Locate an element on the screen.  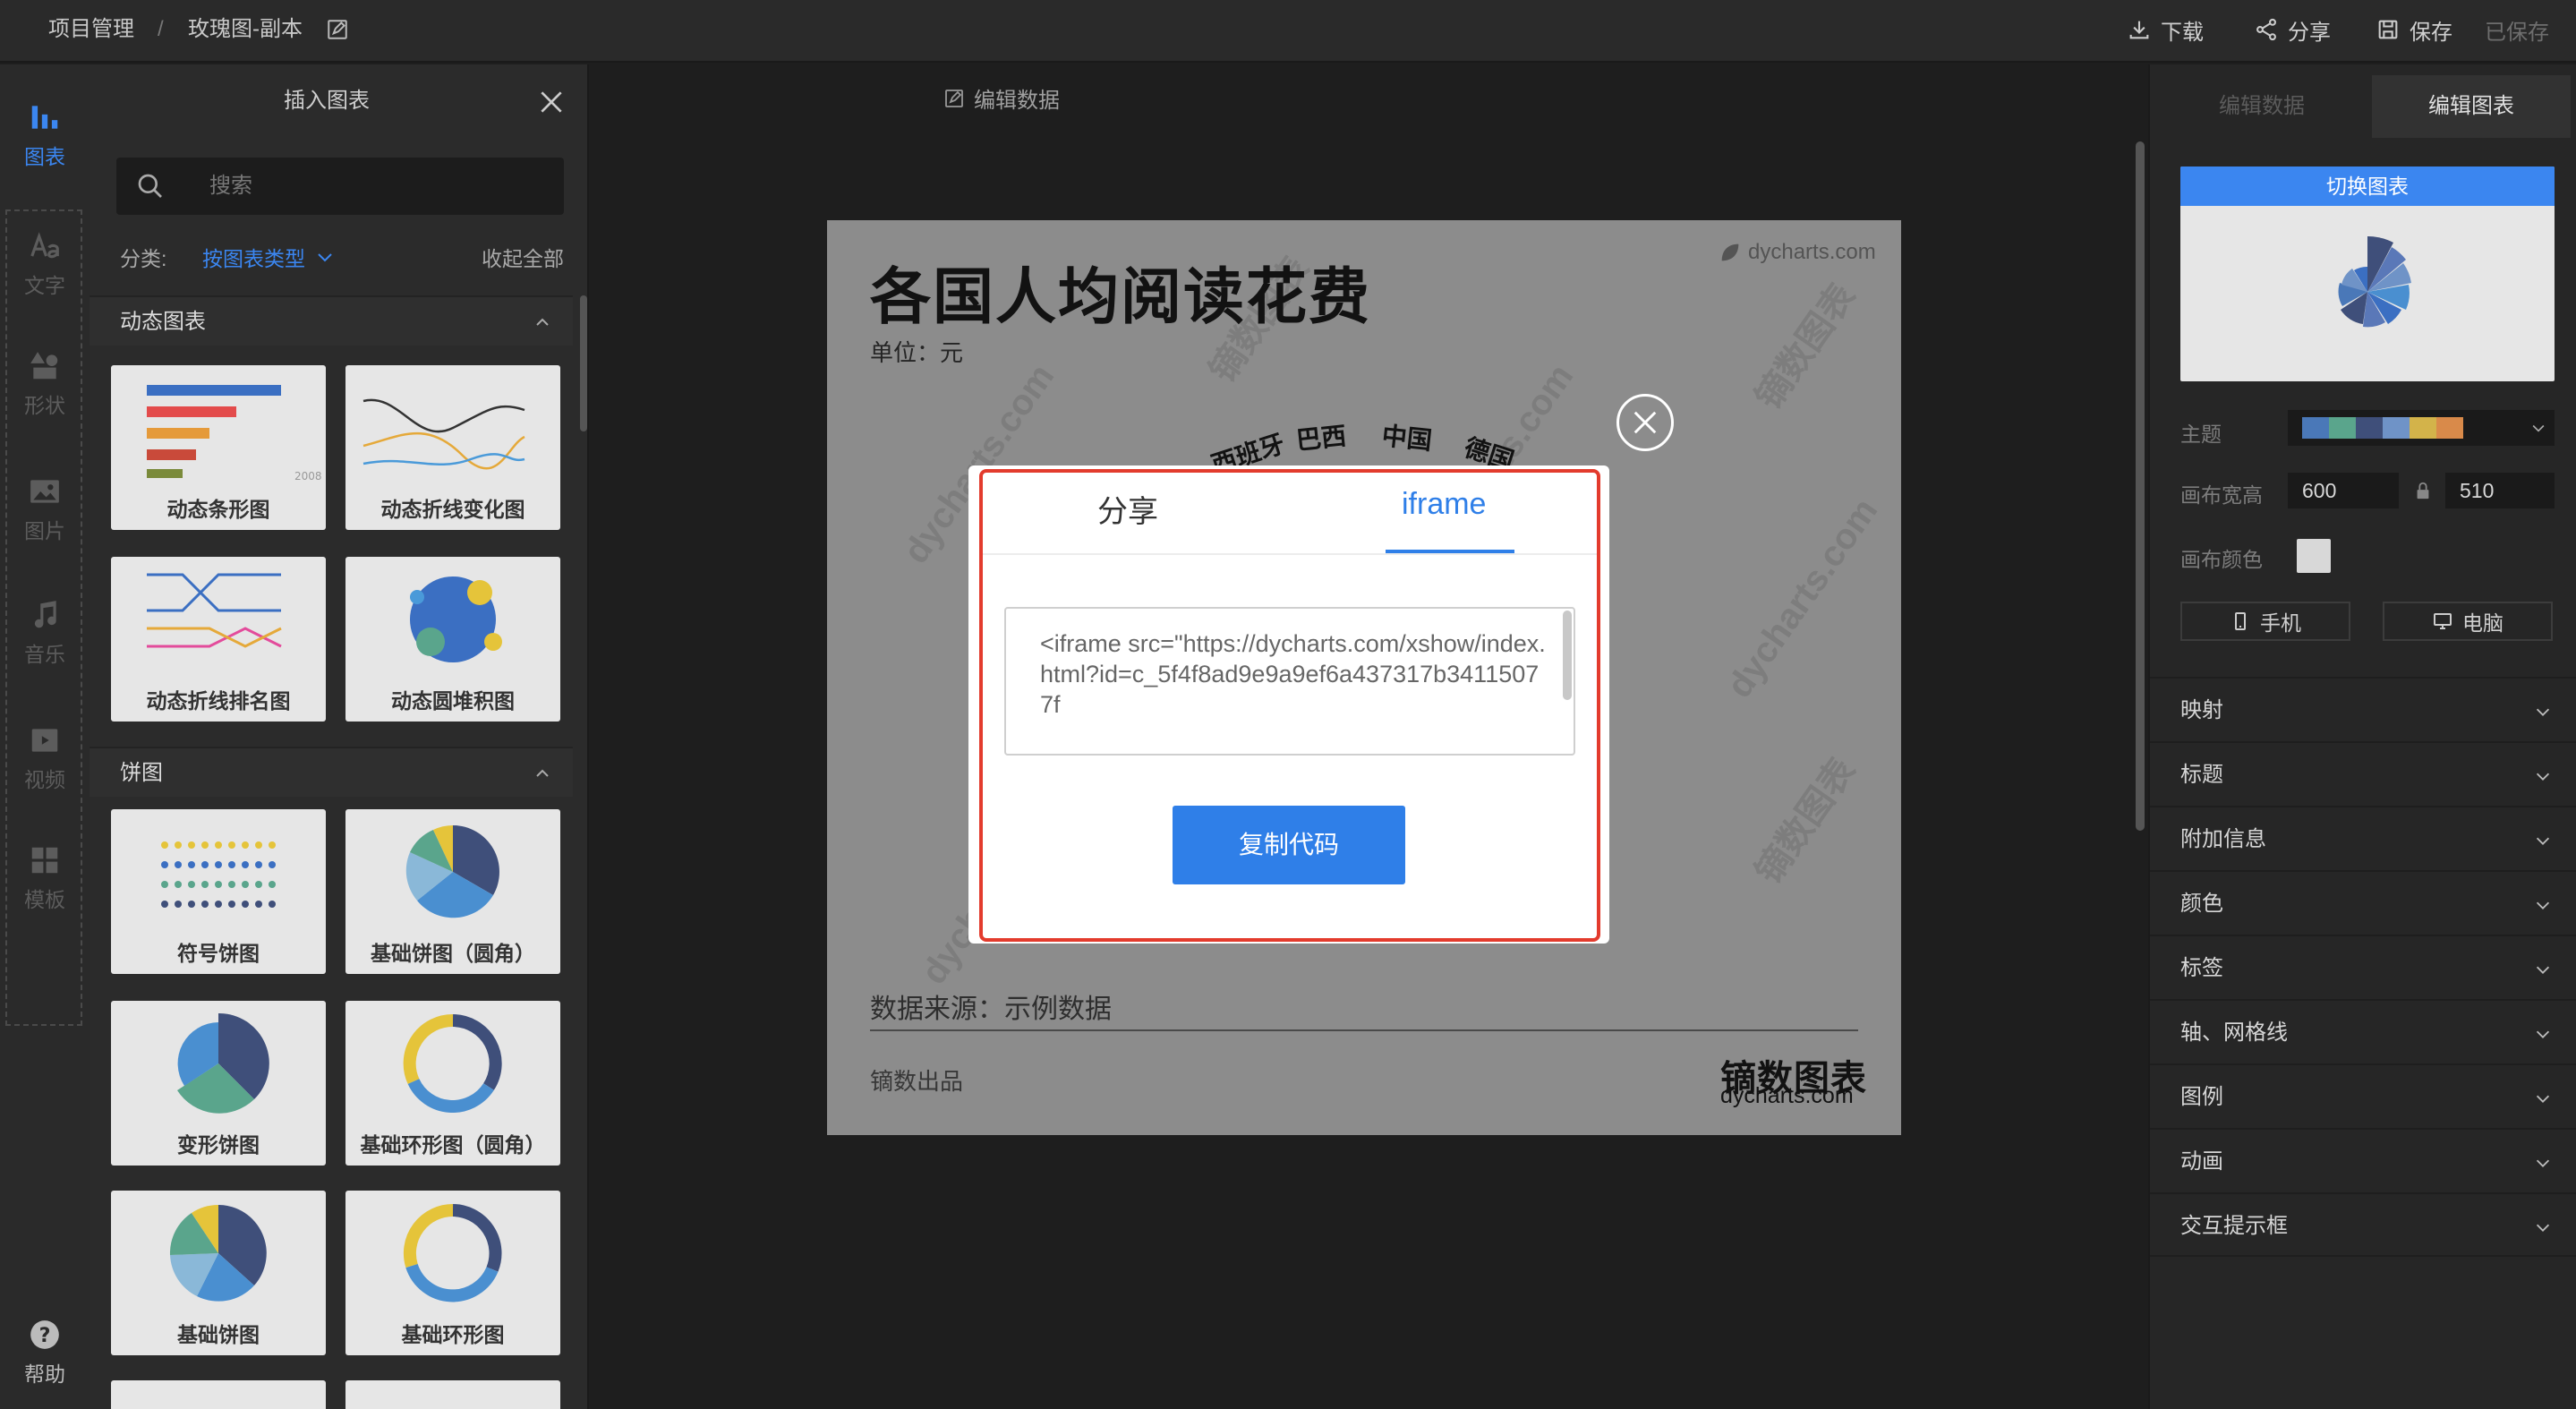
sidebar-item-shape: 形状 is located at coordinates (45, 384).